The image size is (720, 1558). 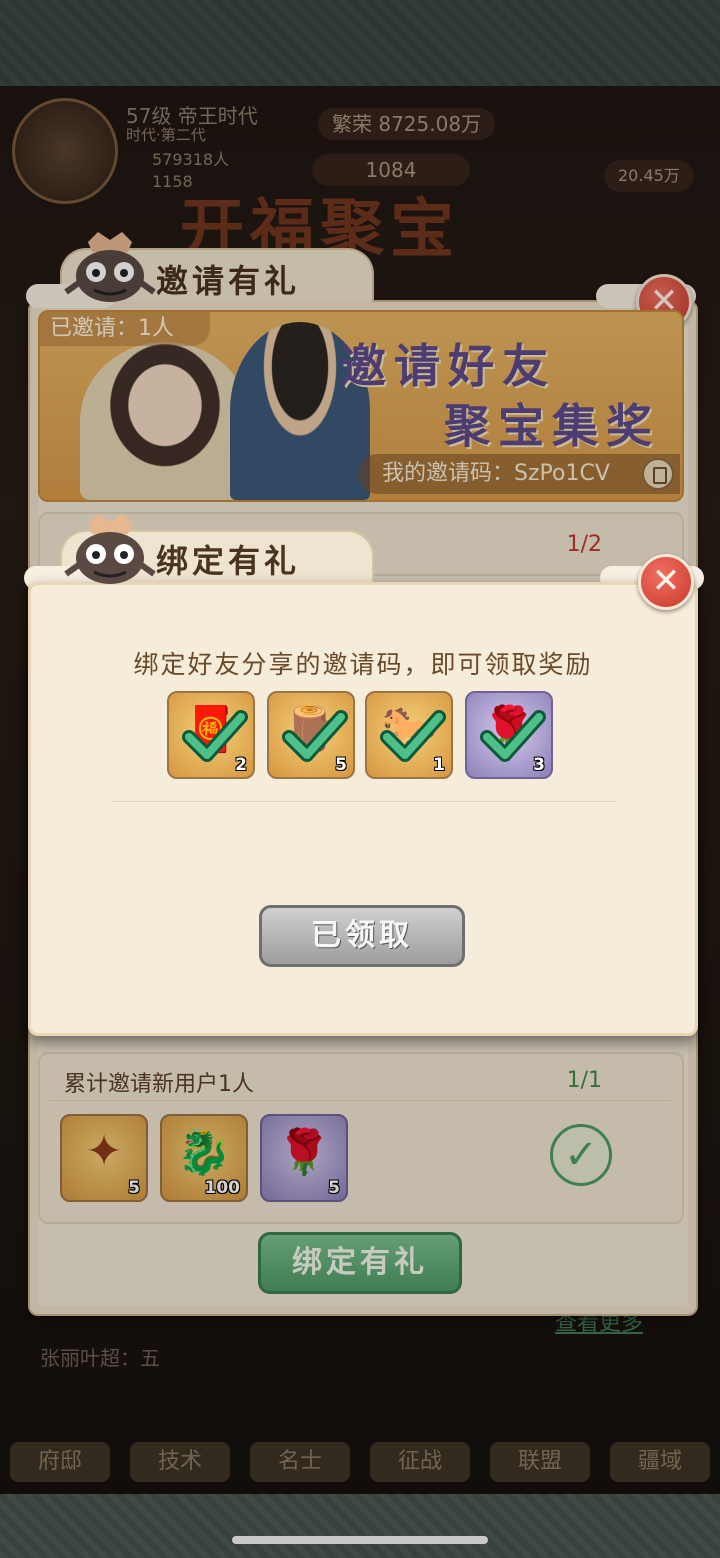 I want to click on chat-feed: 张丽叶超：五, so click(x=100, y=1358).